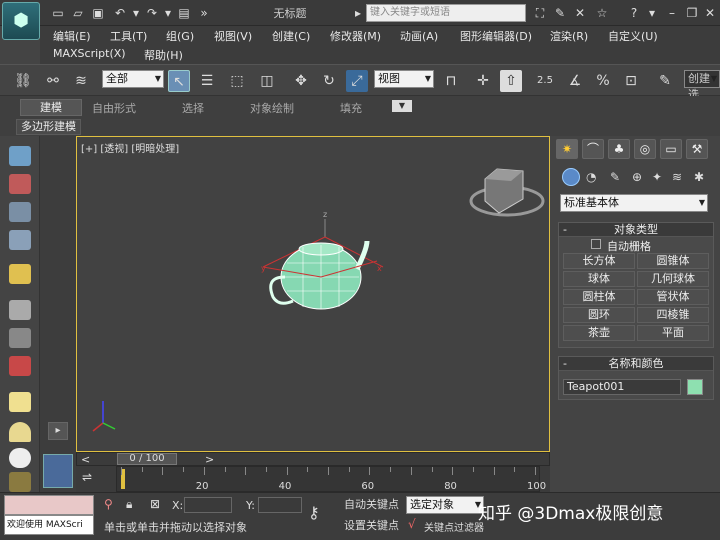  I want to click on utilities-tab-icon: ⚒, so click(697, 149).